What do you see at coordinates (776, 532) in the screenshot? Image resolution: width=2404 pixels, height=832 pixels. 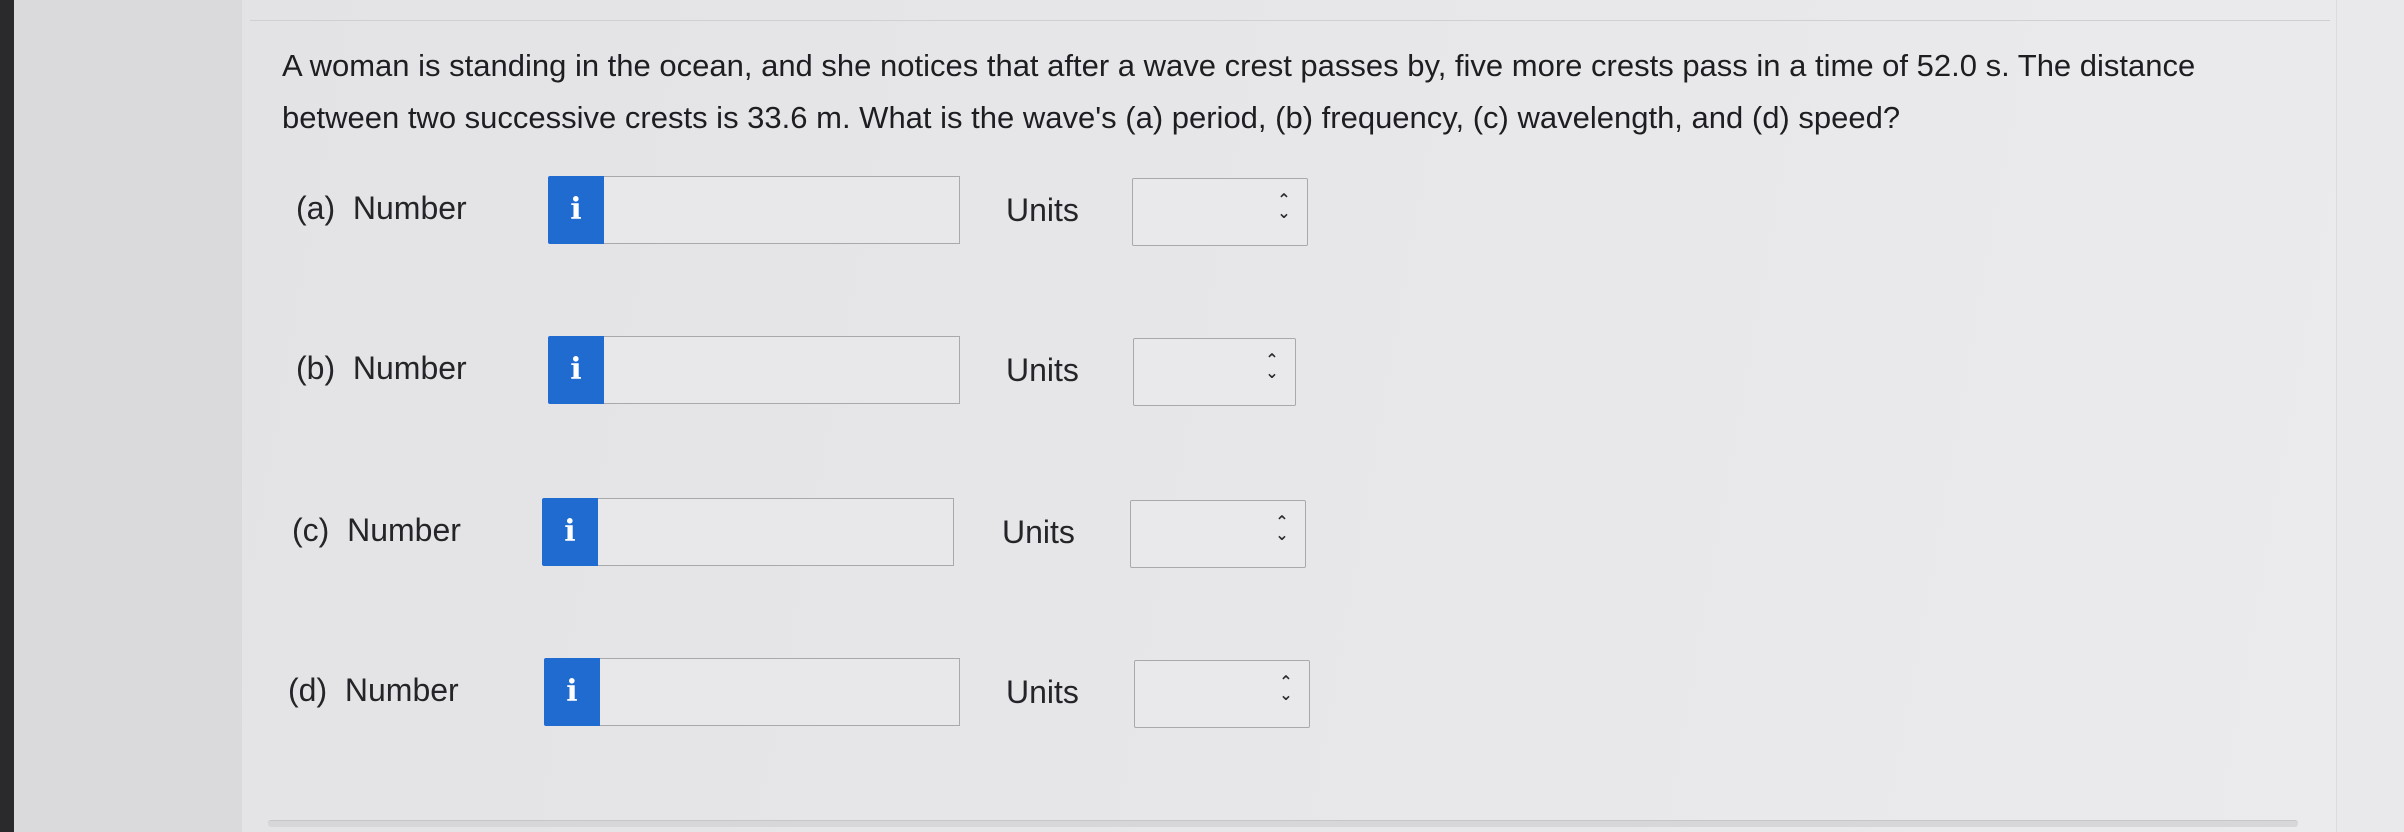 I see `number-input-c` at bounding box center [776, 532].